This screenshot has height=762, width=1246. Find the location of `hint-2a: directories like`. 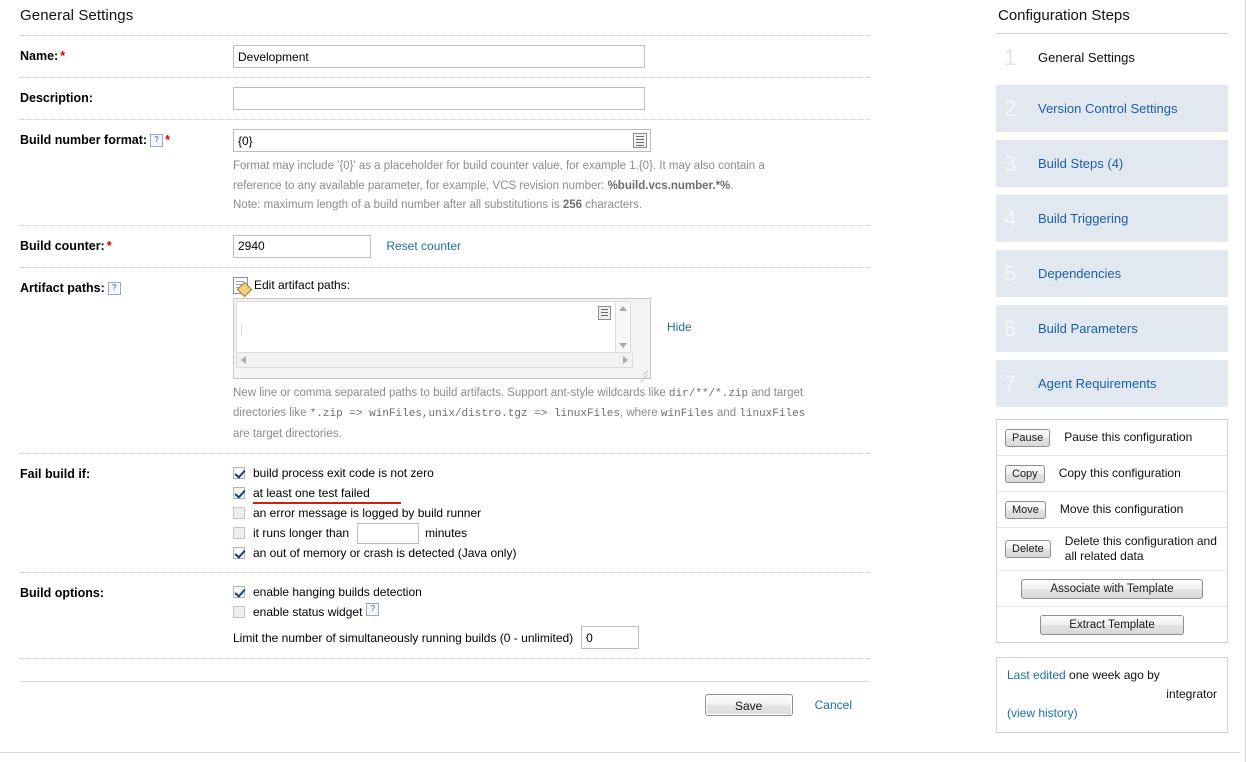

hint-2a: directories like is located at coordinates (271, 413).